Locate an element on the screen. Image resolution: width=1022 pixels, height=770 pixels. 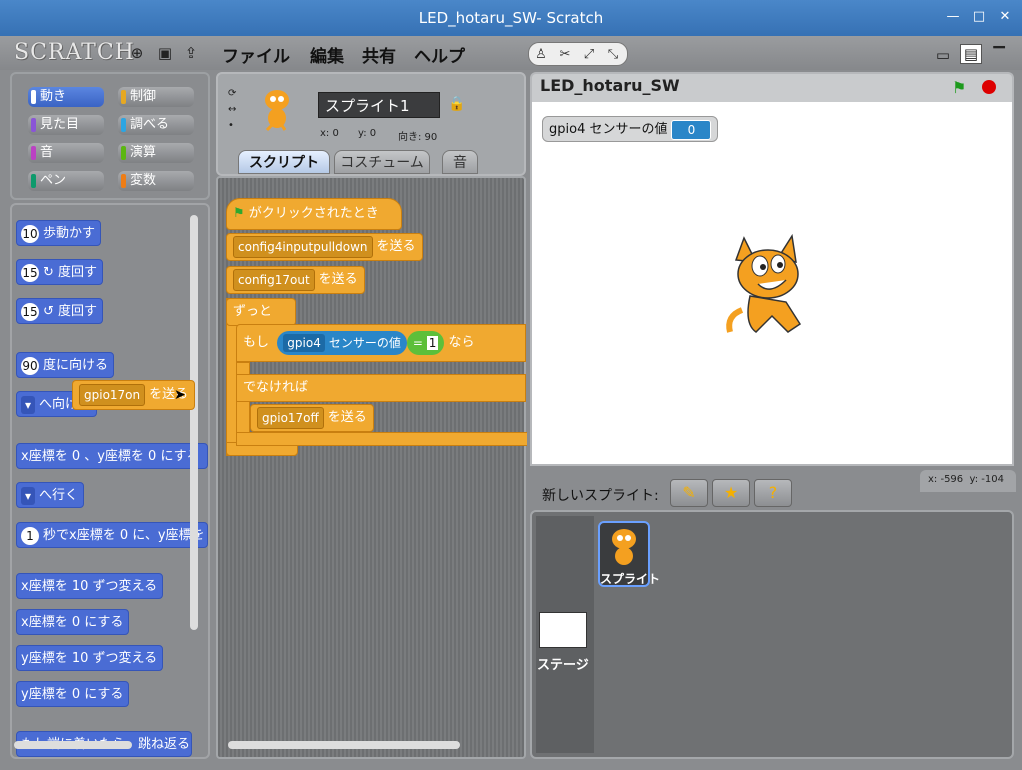
tab-sounds: 音 is located at coordinates (460, 162).